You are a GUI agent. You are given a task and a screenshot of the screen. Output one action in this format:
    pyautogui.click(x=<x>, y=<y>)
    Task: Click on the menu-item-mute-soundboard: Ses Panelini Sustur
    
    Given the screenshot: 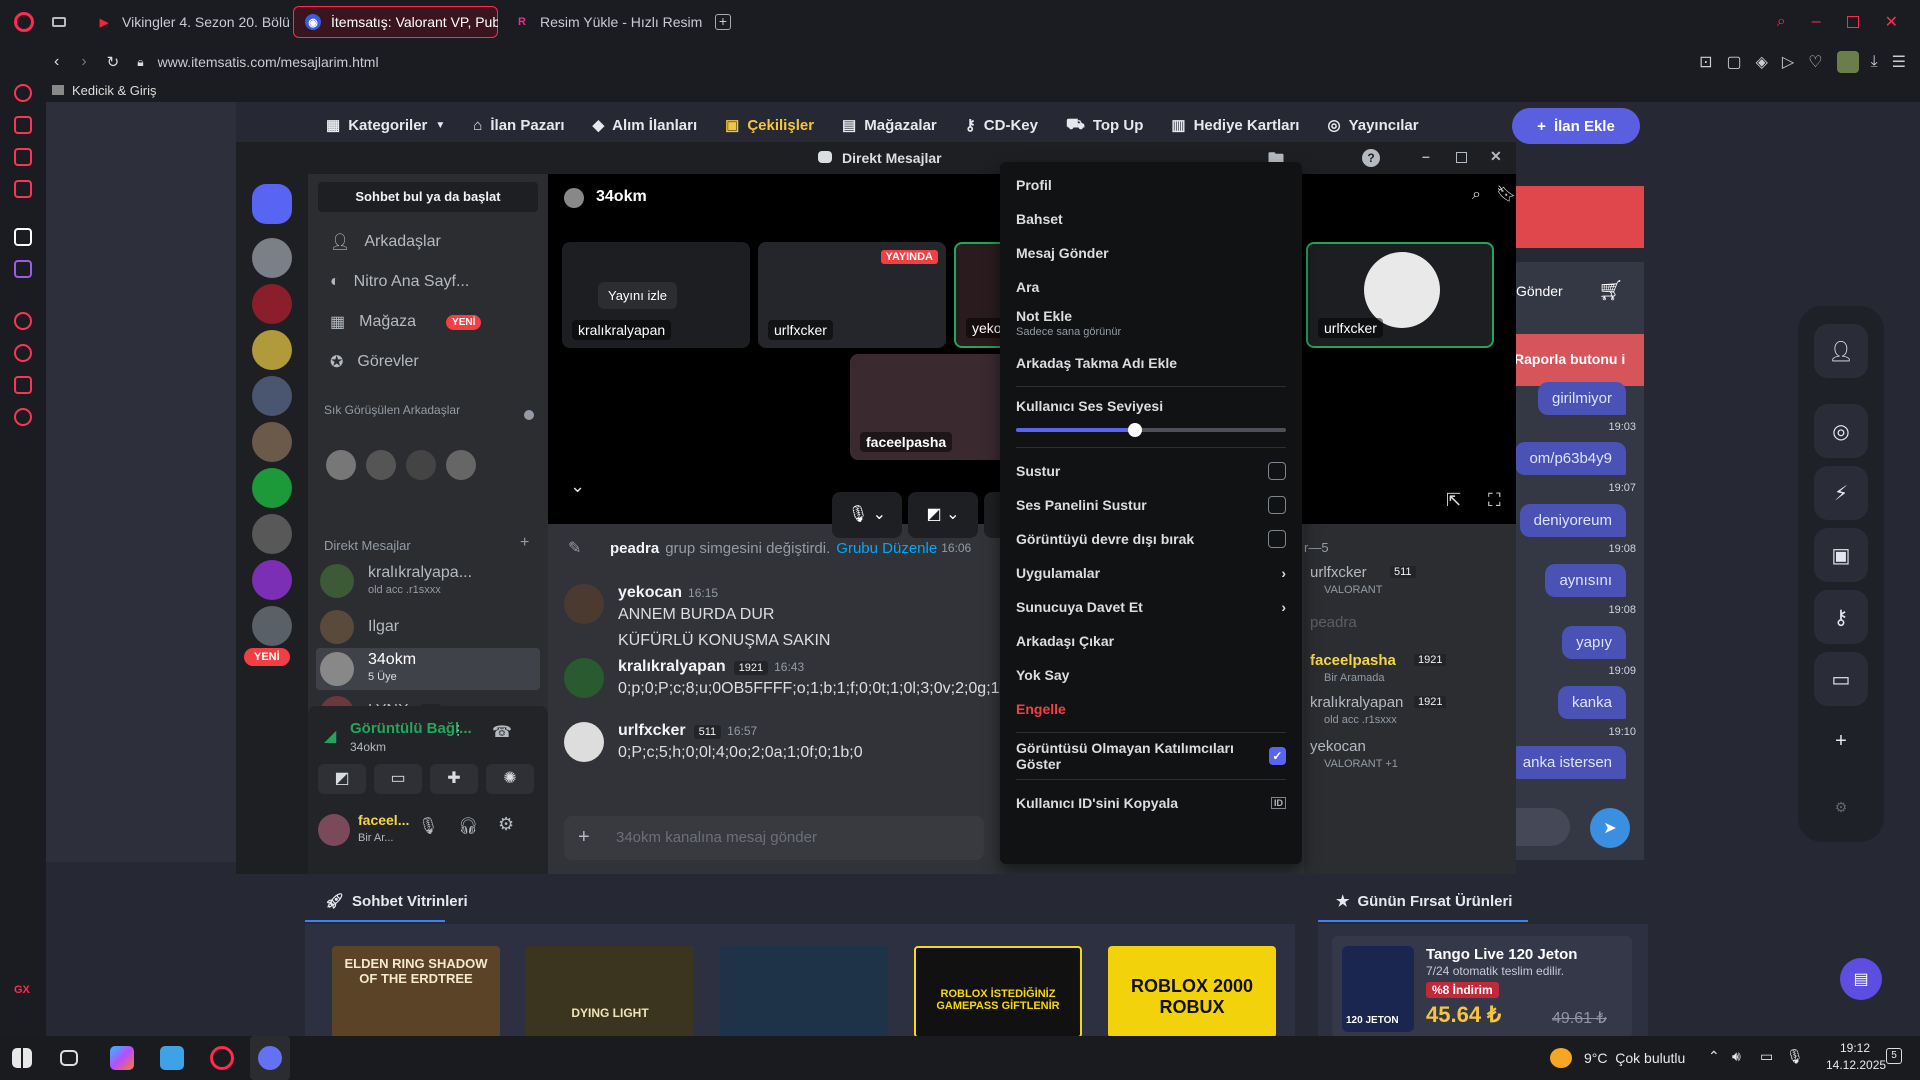 What is the action you would take?
    pyautogui.click(x=1151, y=505)
    